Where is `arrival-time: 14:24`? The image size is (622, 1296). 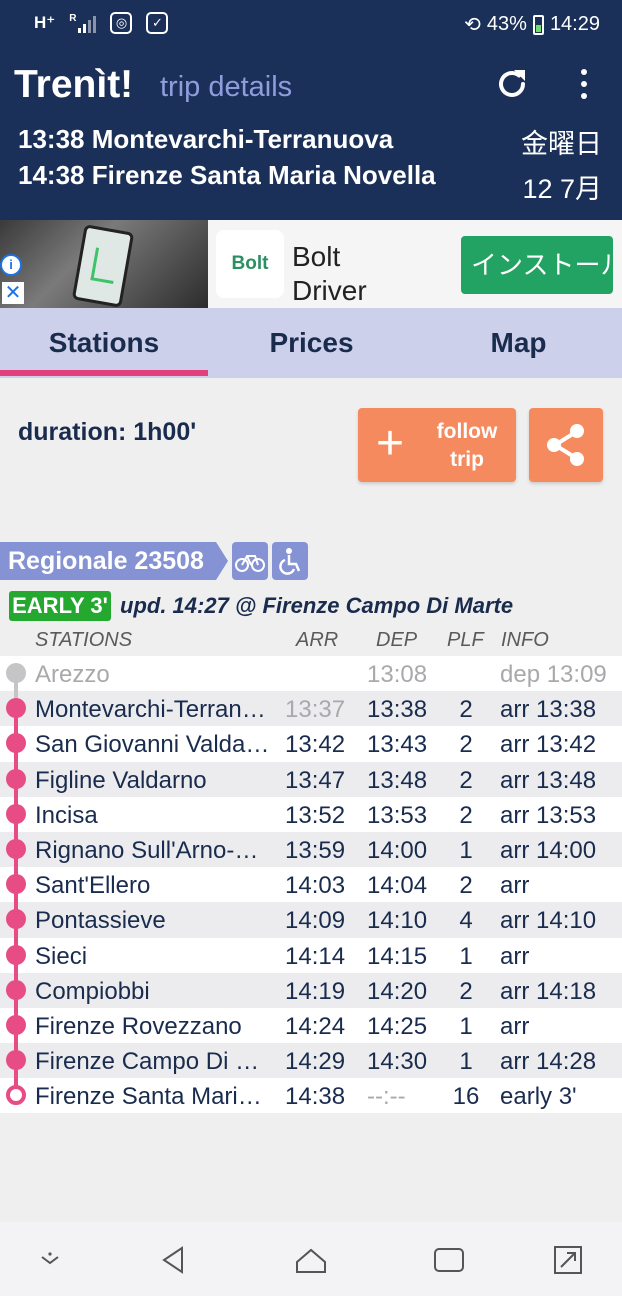 arrival-time: 14:24 is located at coordinates (315, 1026).